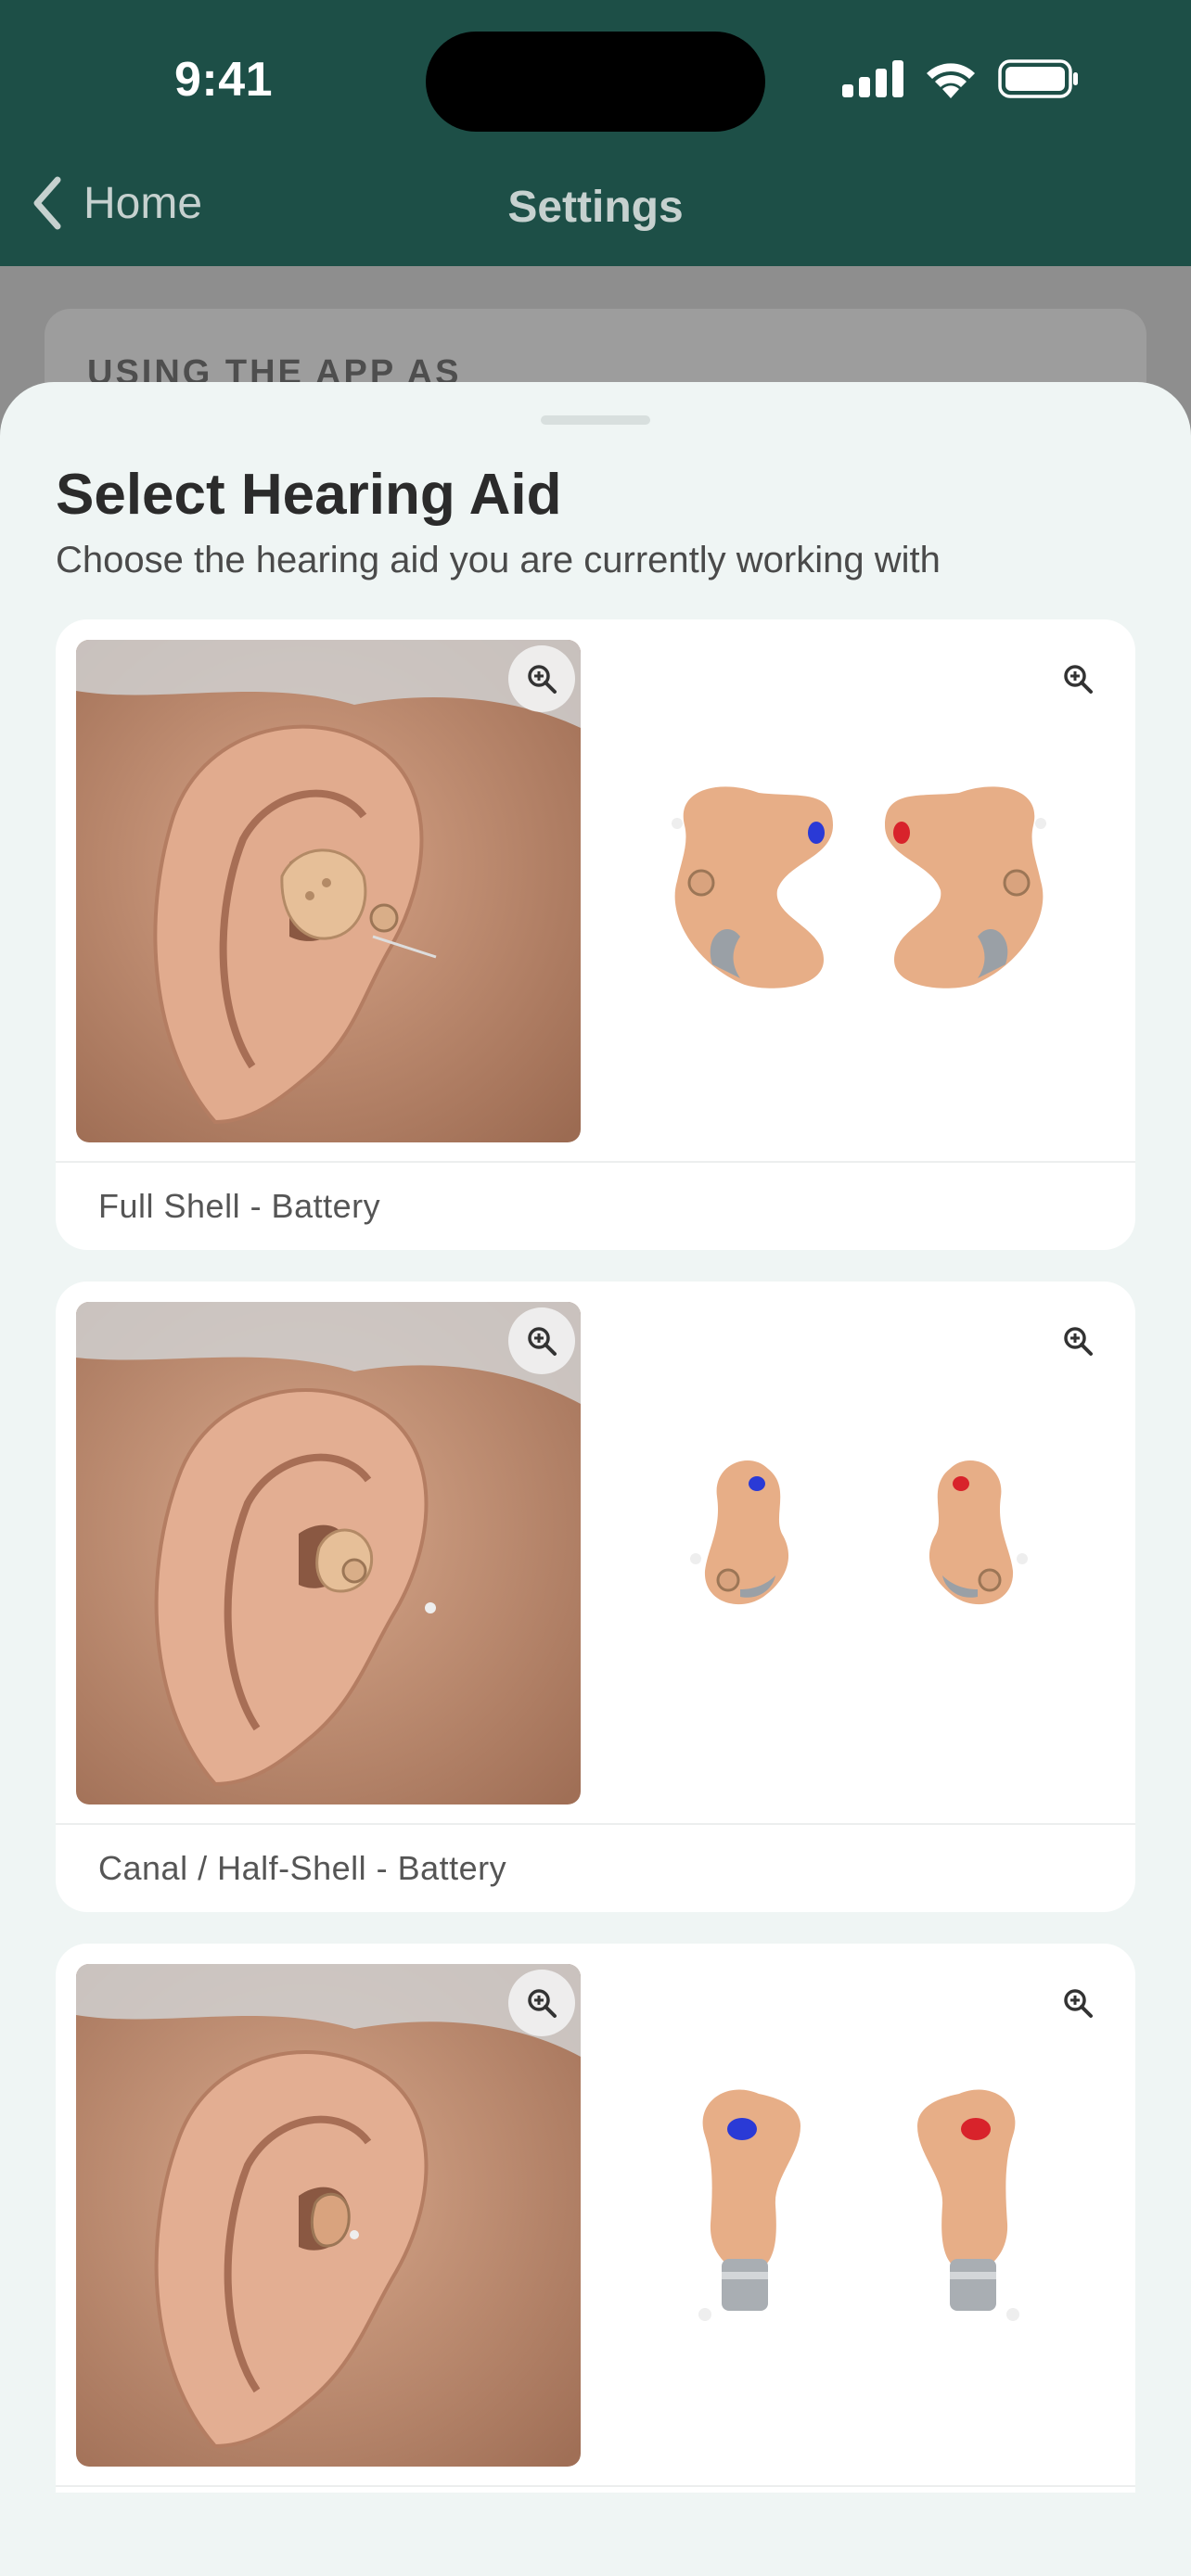 This screenshot has height=2576, width=1191. Describe the element at coordinates (595, 2534) in the screenshot. I see `sheet-bottom-edge` at that location.